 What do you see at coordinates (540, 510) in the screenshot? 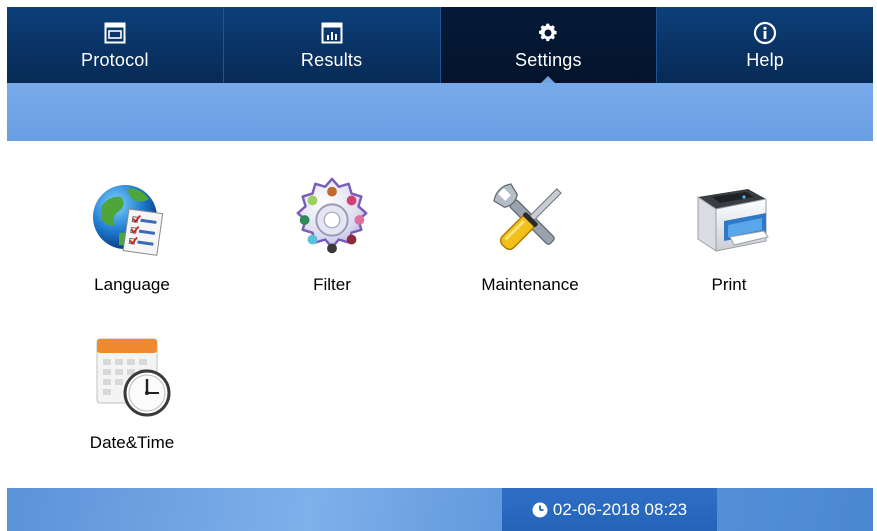
I see `clock-icon` at bounding box center [540, 510].